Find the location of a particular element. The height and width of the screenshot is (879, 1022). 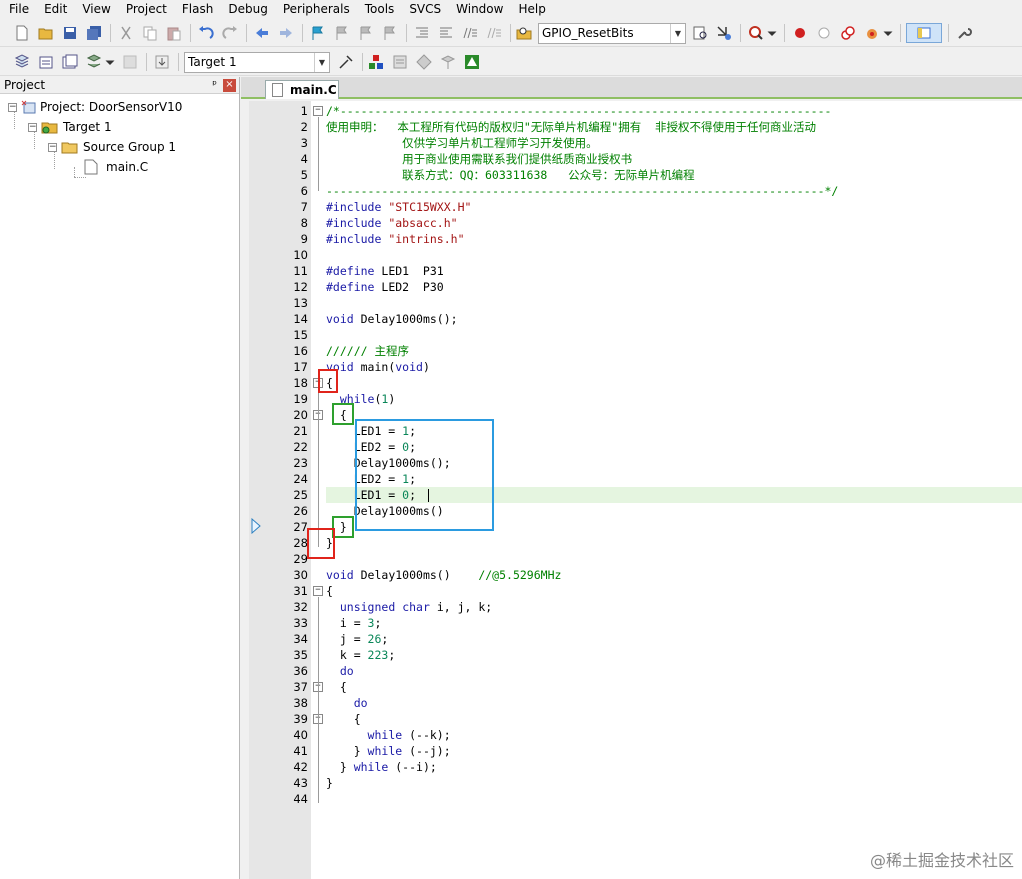

menu-window: Window is located at coordinates (478, 9).